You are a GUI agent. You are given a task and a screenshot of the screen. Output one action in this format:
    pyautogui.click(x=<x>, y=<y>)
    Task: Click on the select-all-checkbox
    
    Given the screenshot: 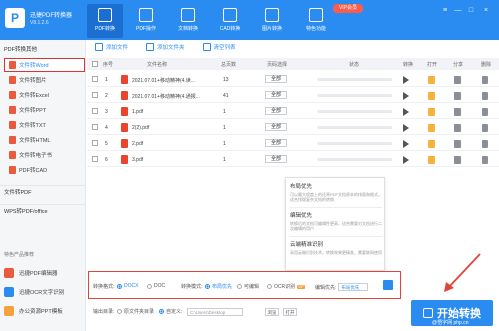 What is the action you would take?
    pyautogui.click(x=95, y=64)
    